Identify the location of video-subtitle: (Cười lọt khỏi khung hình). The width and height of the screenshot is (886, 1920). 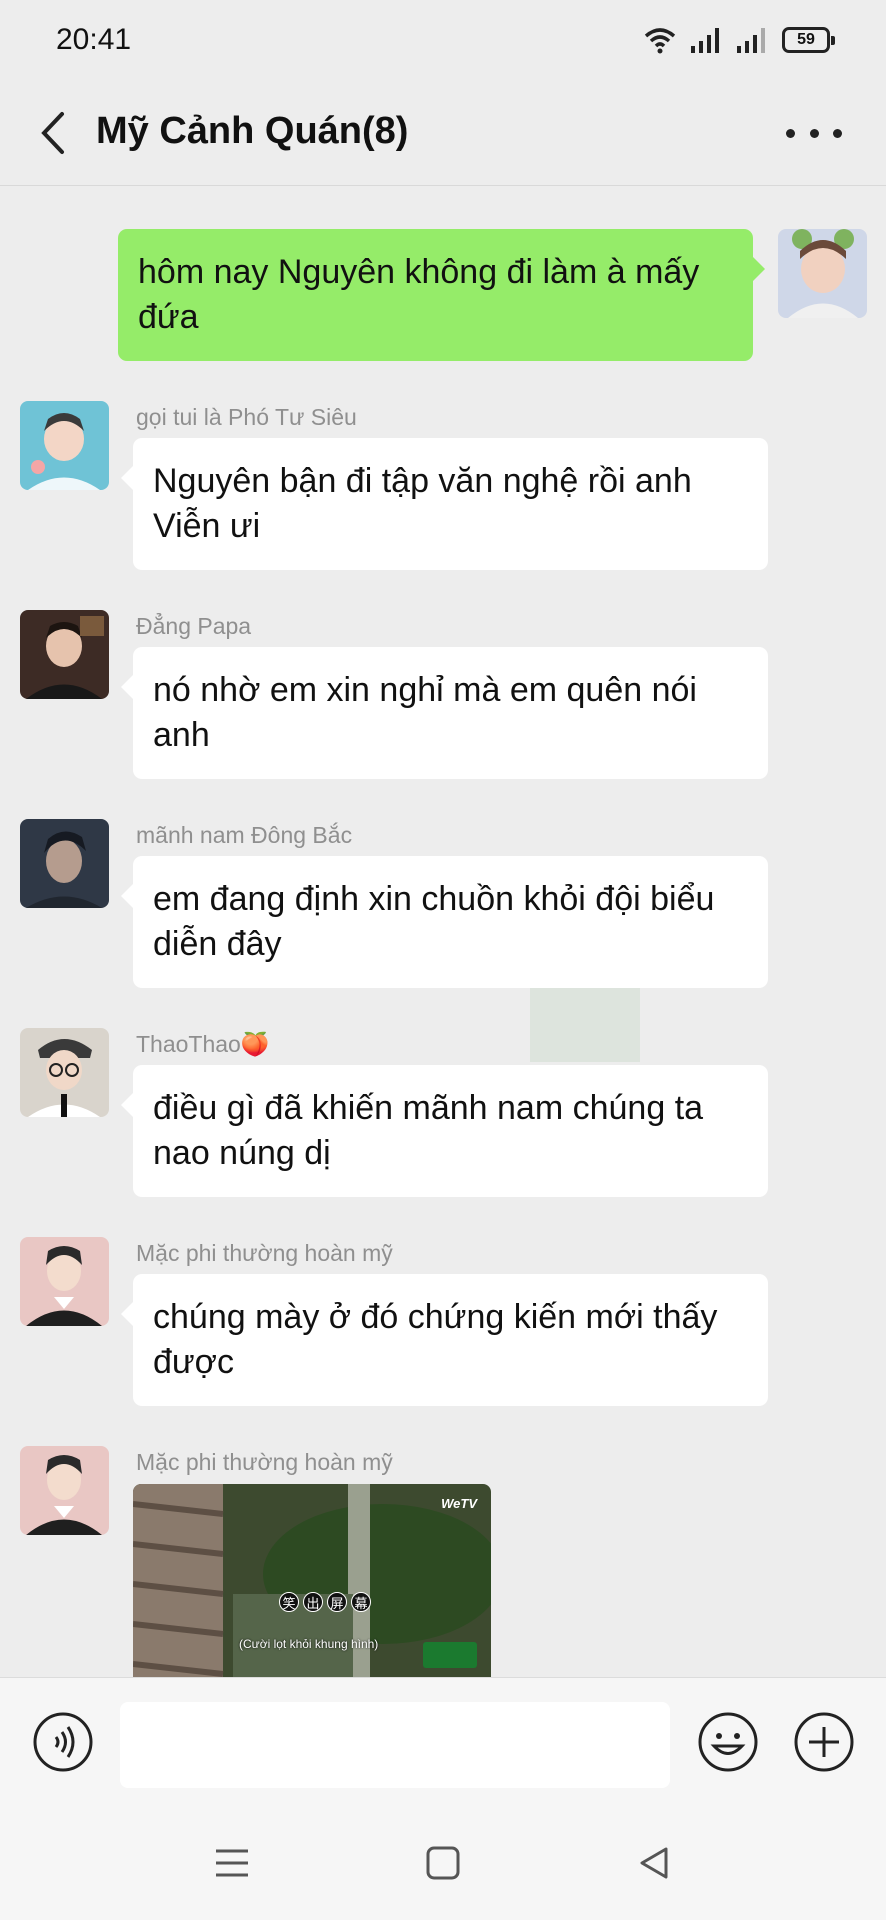
(309, 1644).